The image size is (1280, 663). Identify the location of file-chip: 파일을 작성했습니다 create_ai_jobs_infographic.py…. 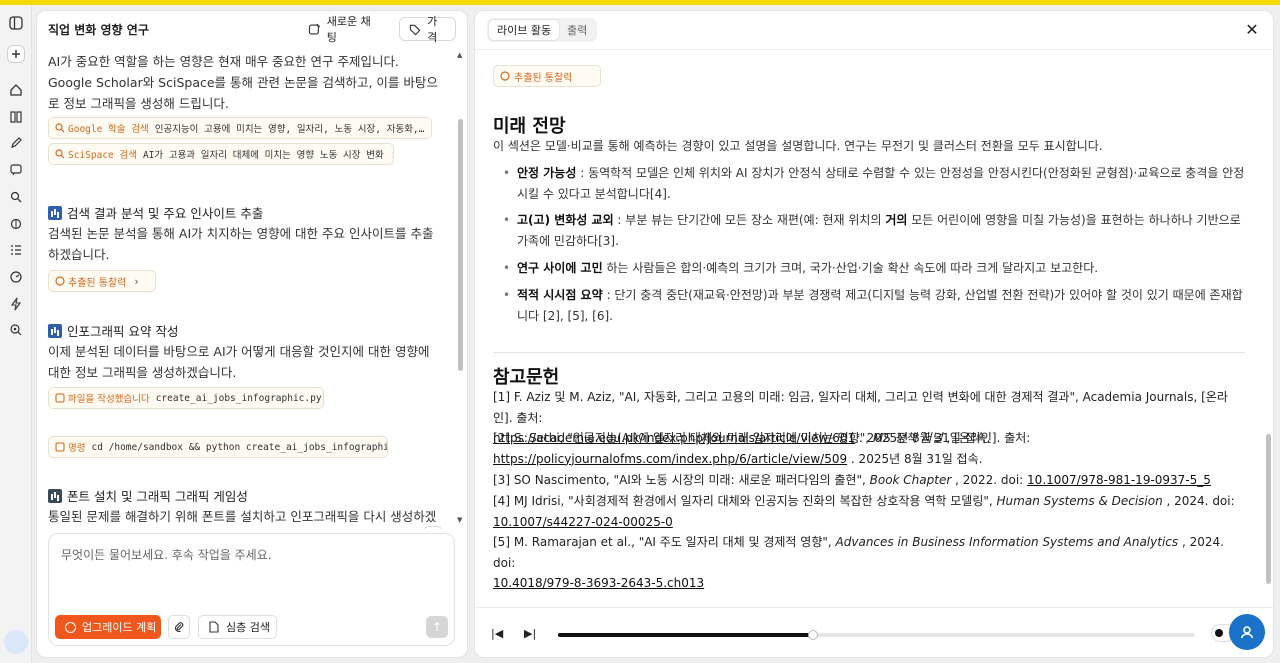
(186, 398).